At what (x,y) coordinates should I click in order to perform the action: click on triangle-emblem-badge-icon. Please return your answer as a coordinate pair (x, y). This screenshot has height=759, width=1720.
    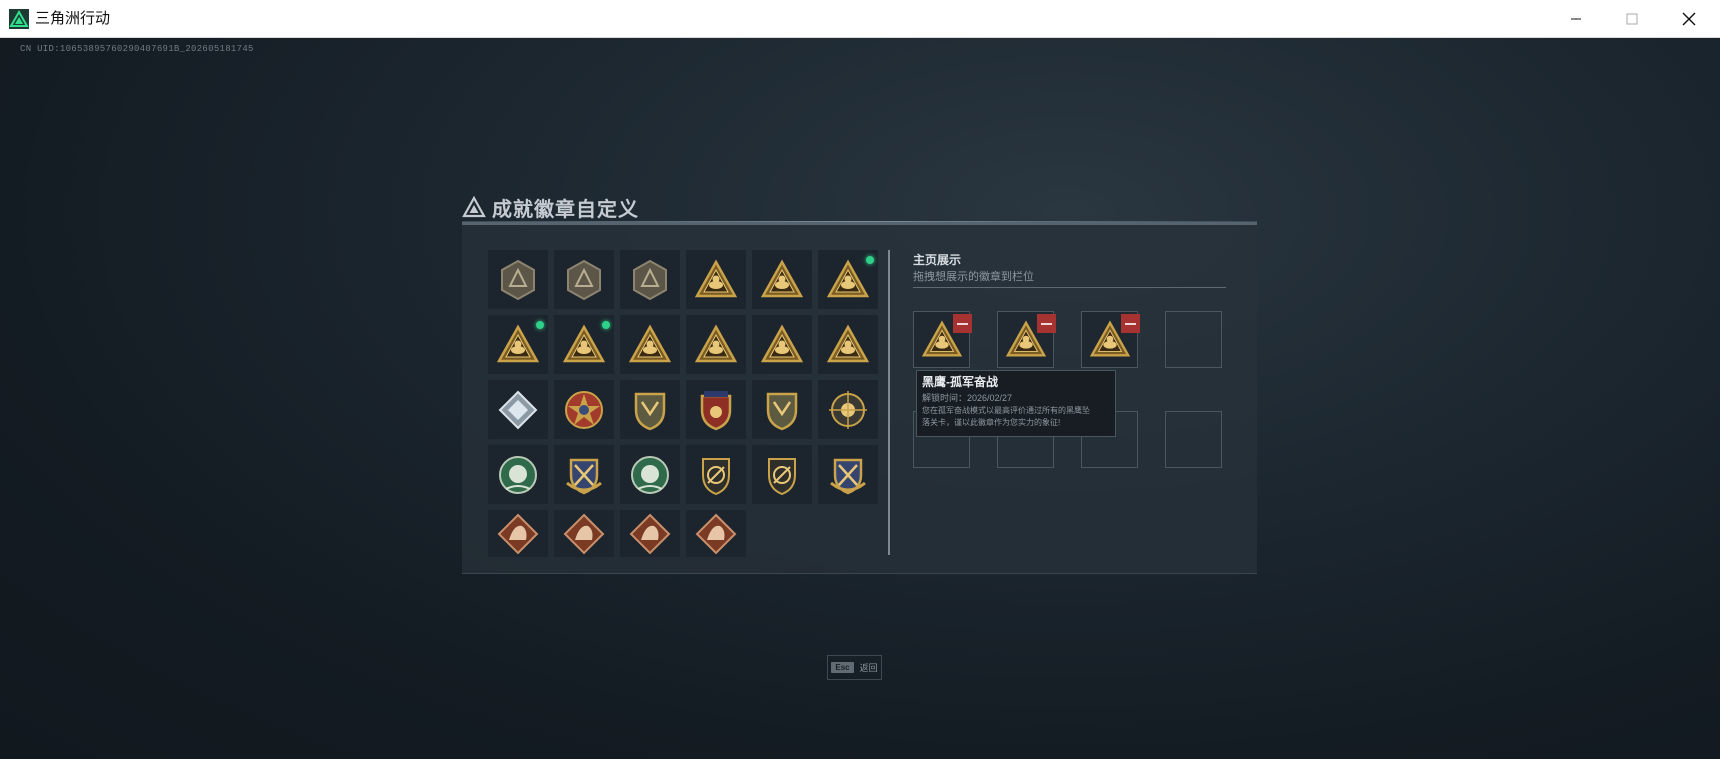
    Looking at the image, I should click on (716, 280).